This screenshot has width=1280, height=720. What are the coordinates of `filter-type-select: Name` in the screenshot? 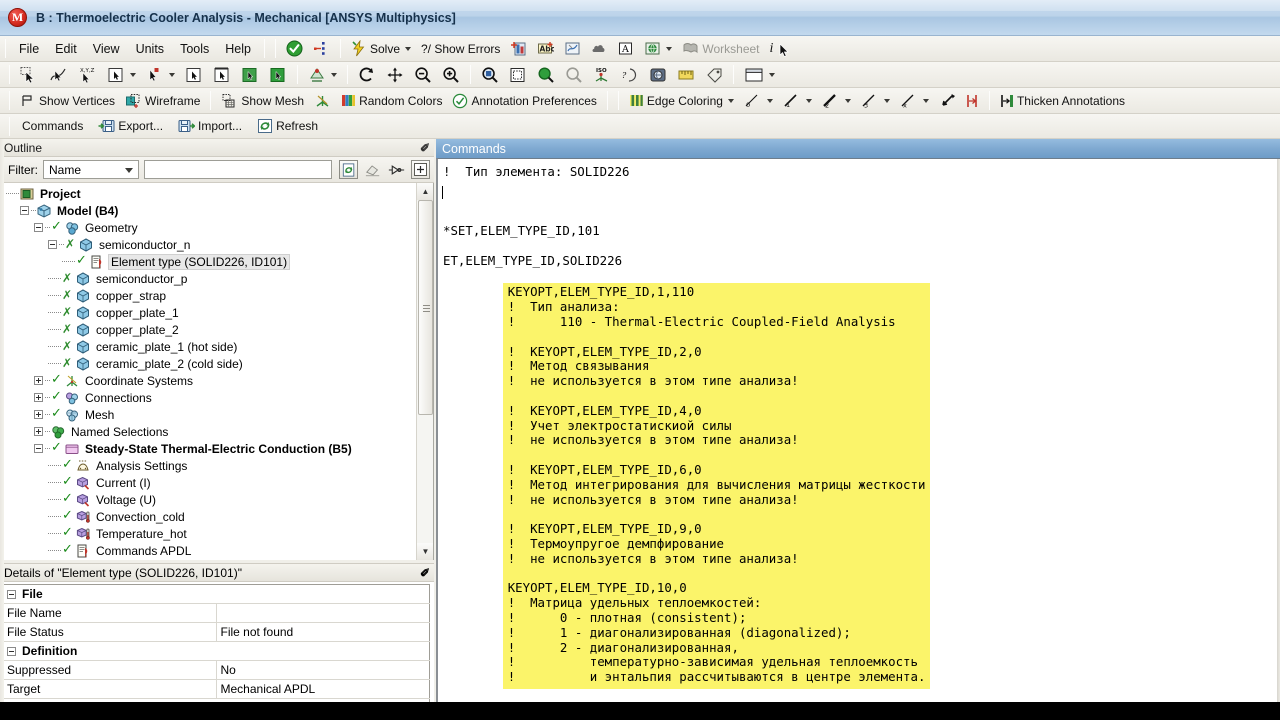 It's located at (91, 169).